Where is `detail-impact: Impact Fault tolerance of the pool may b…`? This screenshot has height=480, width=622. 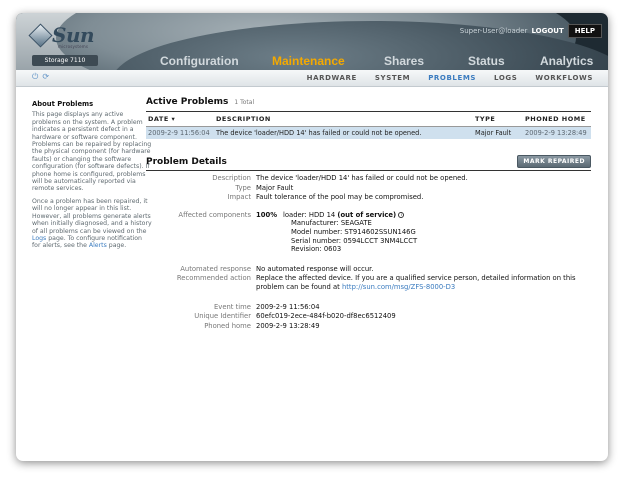
detail-impact: Impact Fault tolerance of the pool may b… is located at coordinates (325, 197).